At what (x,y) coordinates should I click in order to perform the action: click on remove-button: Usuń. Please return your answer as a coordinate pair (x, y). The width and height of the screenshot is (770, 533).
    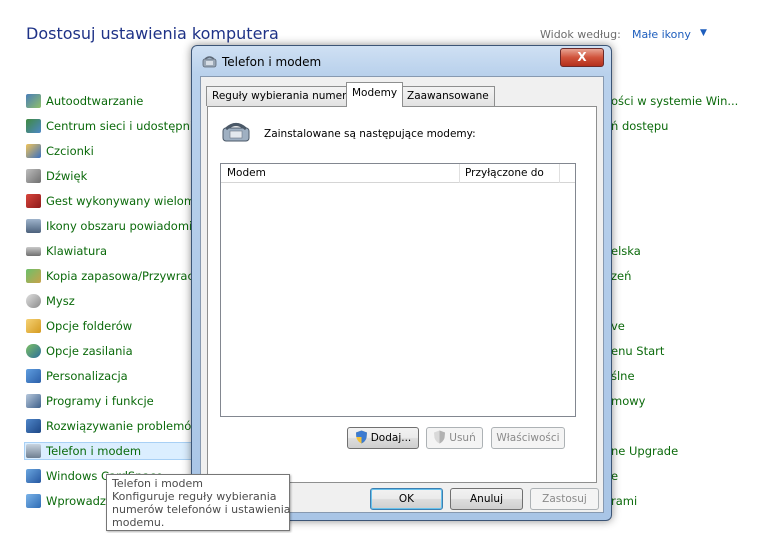
    Looking at the image, I should click on (454, 438).